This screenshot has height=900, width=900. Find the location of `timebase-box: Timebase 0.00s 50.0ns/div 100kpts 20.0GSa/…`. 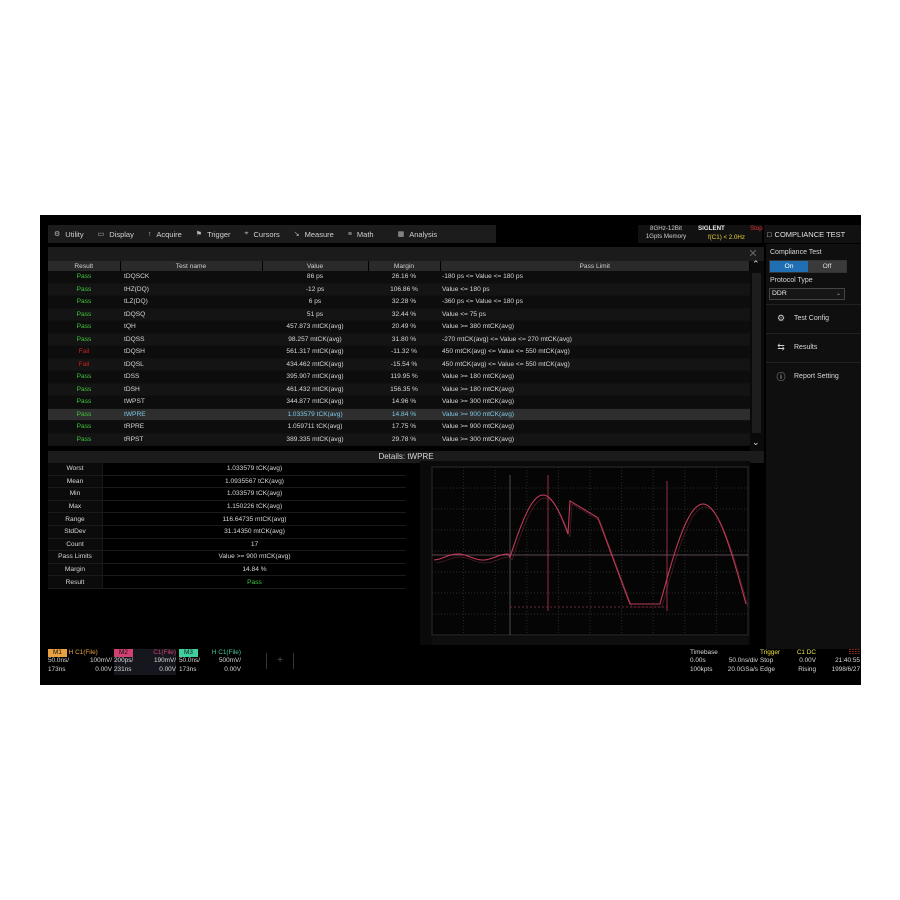

timebase-box: Timebase 0.00s 50.0ns/div 100kpts 20.0GSa/… is located at coordinates (724, 662).